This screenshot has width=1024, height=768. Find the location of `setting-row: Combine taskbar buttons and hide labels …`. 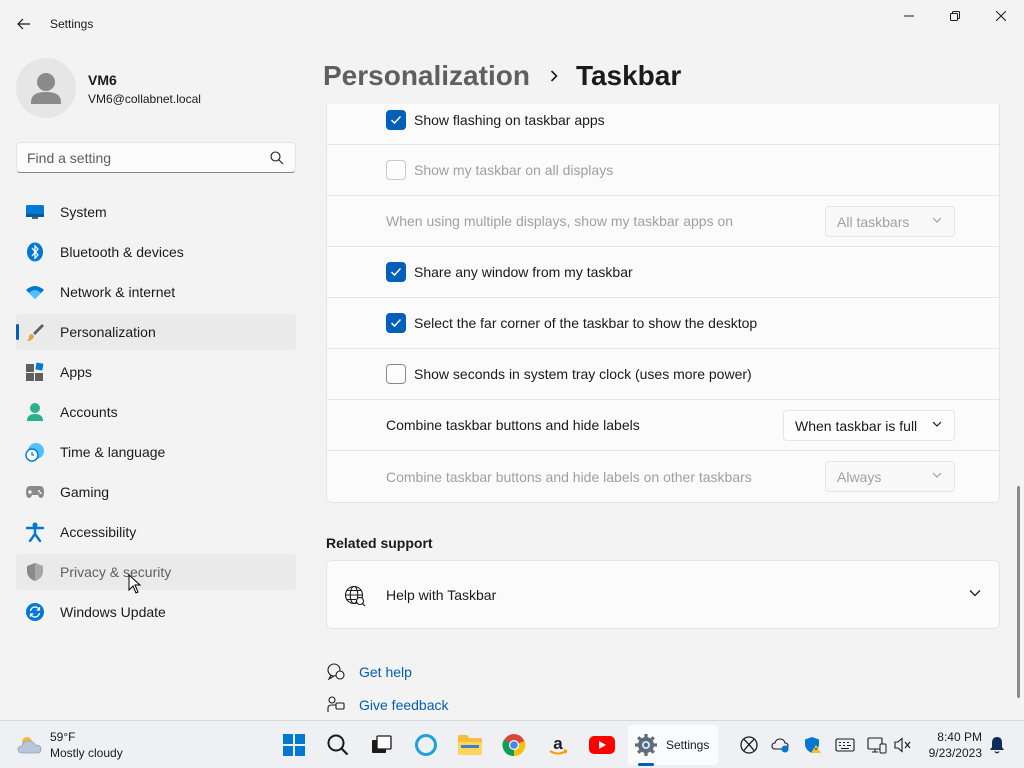

setting-row: Combine taskbar buttons and hide labels … is located at coordinates (663, 425).